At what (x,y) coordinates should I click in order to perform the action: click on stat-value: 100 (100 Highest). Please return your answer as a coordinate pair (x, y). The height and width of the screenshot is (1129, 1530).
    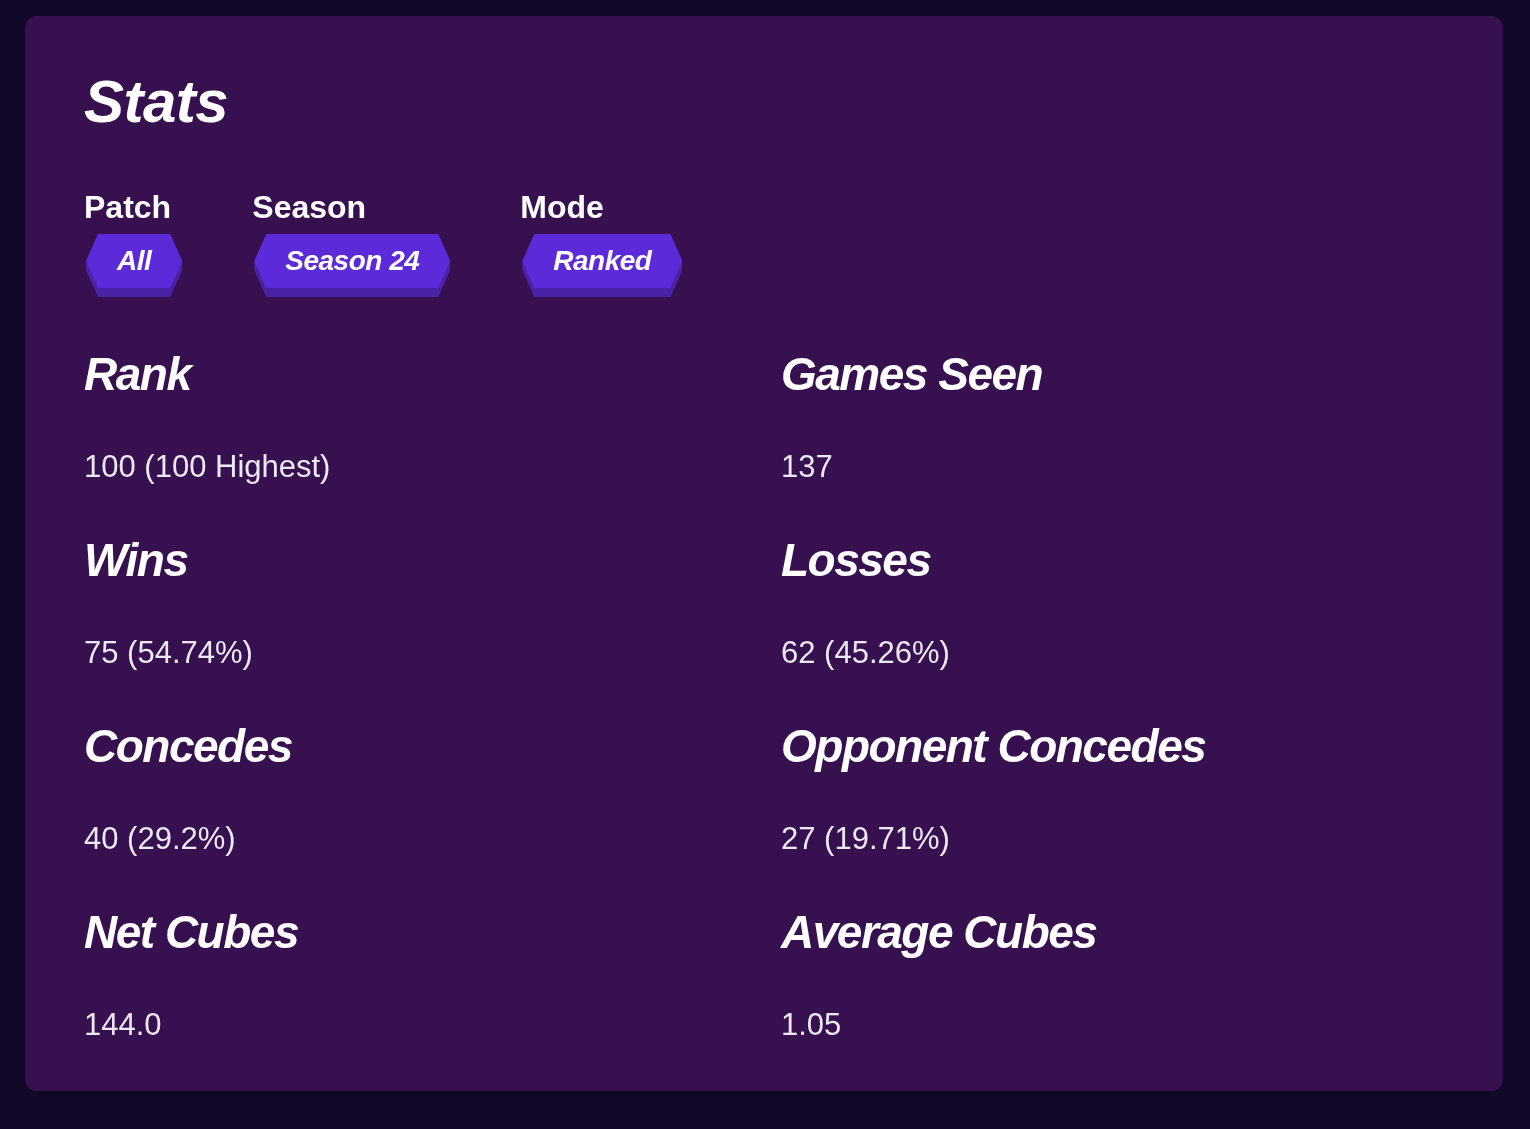
    Looking at the image, I should click on (207, 467).